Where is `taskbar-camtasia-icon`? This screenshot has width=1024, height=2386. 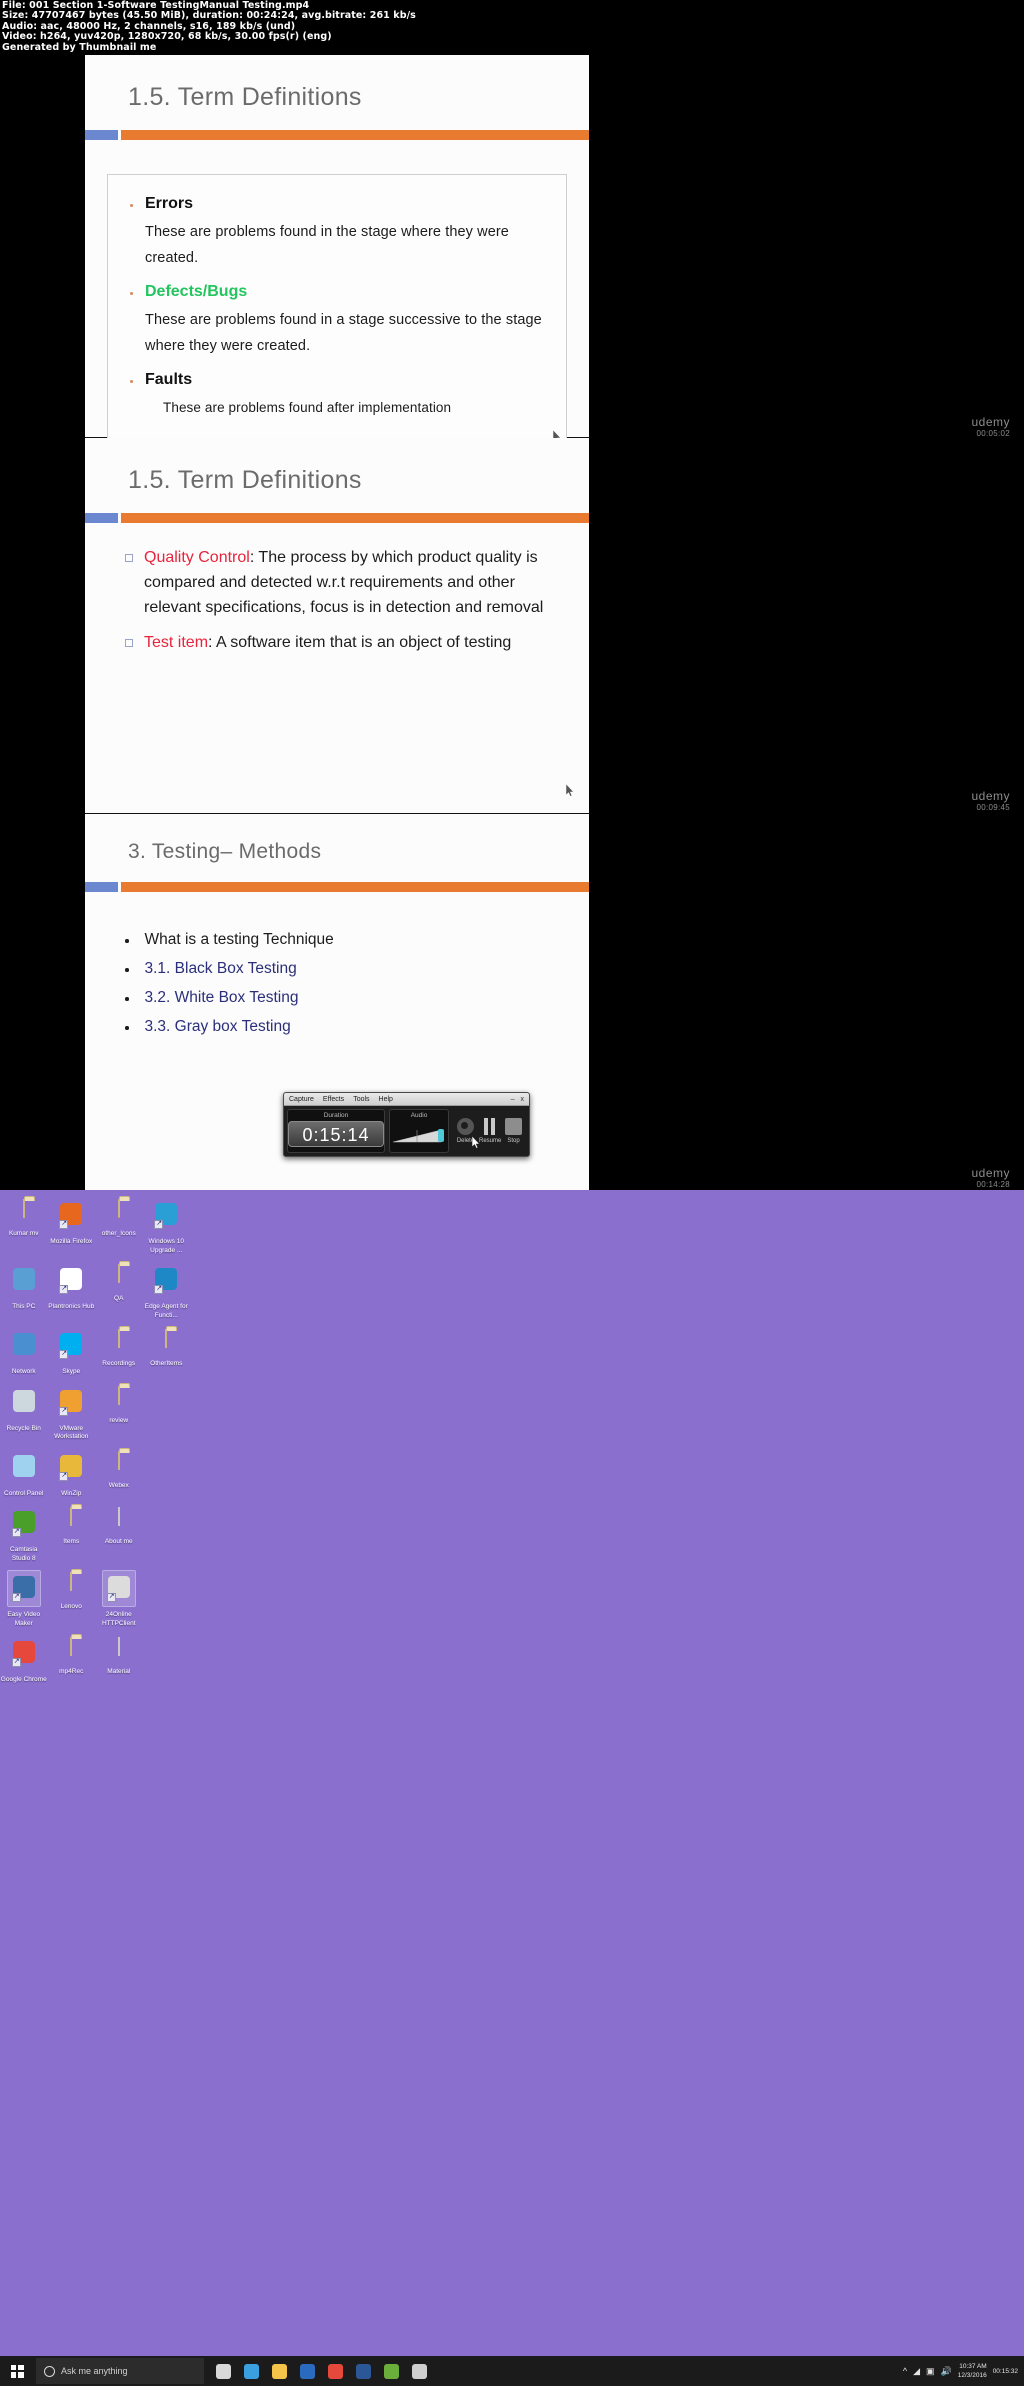 taskbar-camtasia-icon is located at coordinates (391, 2371).